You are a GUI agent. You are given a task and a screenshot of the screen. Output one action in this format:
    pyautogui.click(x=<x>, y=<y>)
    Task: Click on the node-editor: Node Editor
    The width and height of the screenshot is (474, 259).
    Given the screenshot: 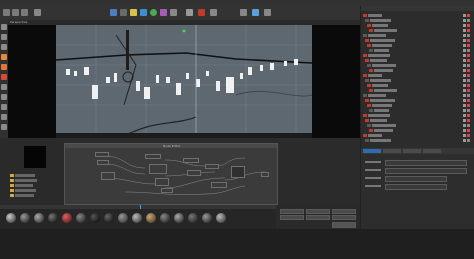 What is the action you would take?
    pyautogui.click(x=171, y=174)
    